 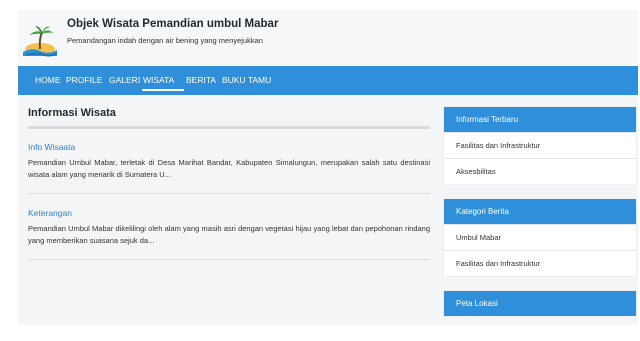 What do you see at coordinates (51, 147) in the screenshot?
I see `article-title-info: Info Wisaata` at bounding box center [51, 147].